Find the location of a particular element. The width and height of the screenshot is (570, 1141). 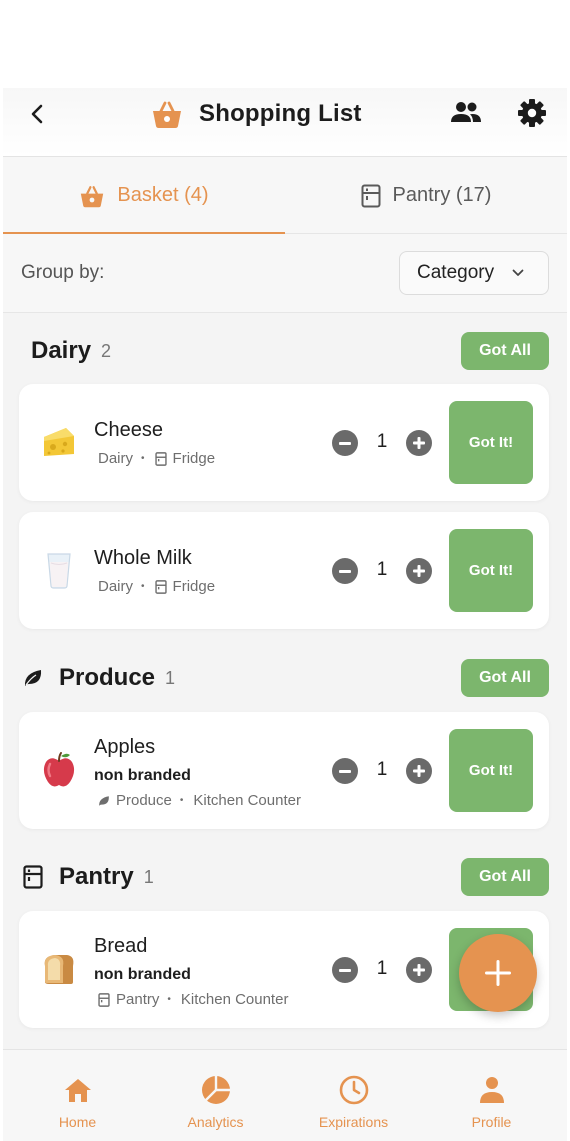

chevron-left-icon is located at coordinates (37, 114).